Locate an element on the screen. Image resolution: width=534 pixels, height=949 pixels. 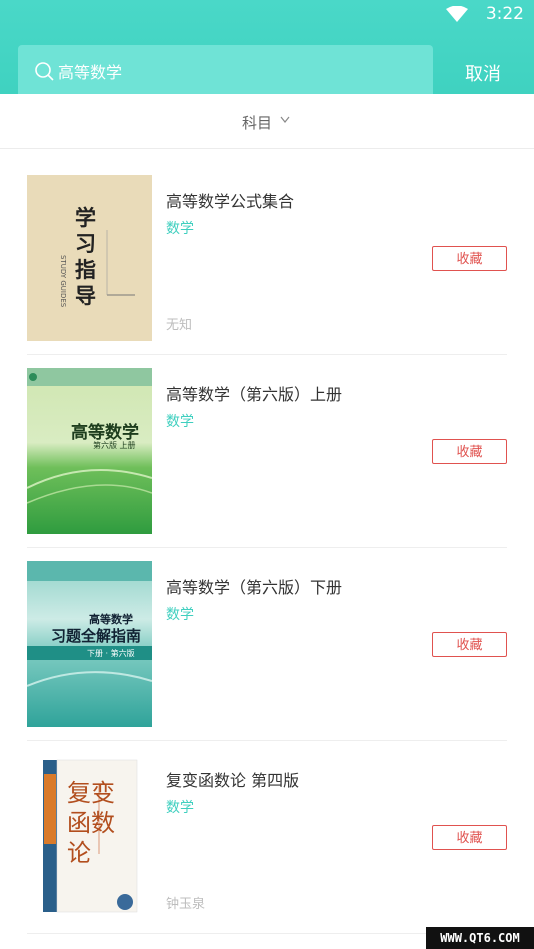
book-author: 无知 is located at coordinates (179, 325).